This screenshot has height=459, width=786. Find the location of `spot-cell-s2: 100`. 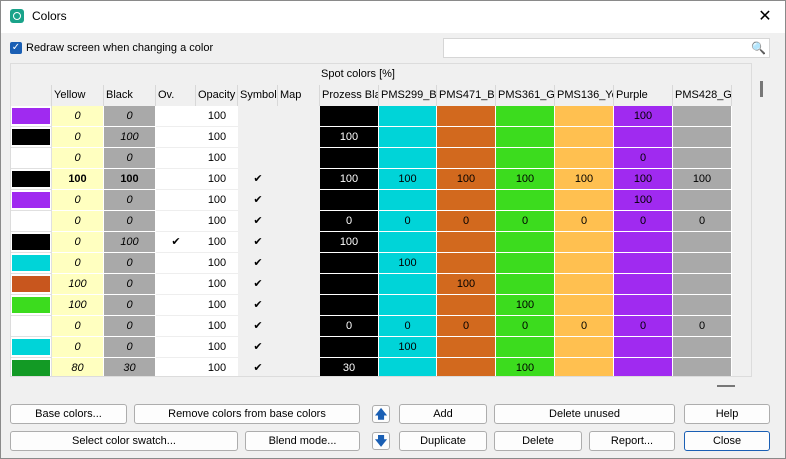

spot-cell-s2: 100 is located at coordinates (408, 263).